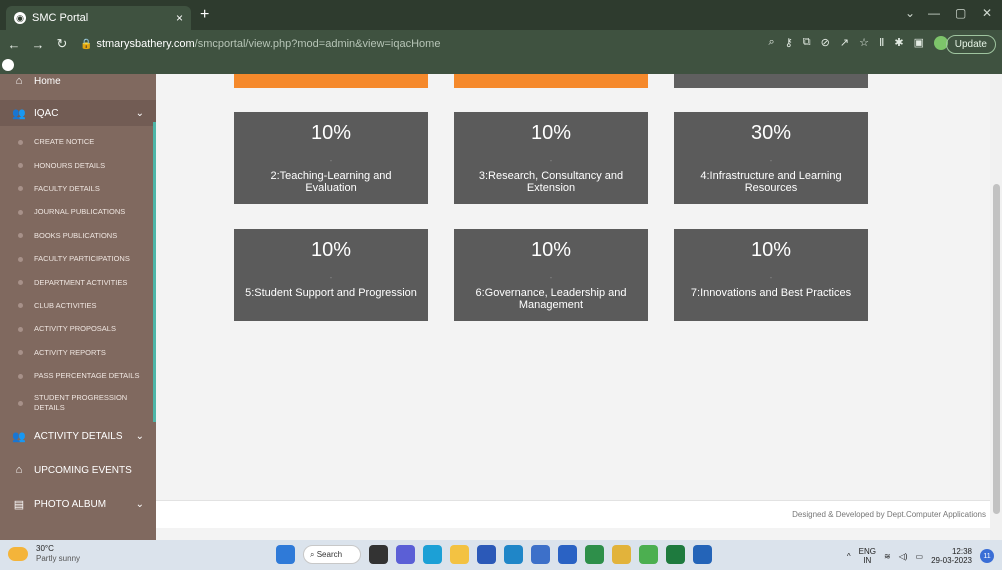  I want to click on maximize-button: ▢, so click(960, 13).